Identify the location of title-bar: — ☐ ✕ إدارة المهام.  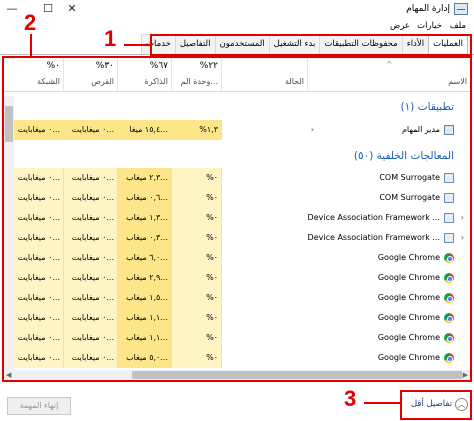
(237, 10).